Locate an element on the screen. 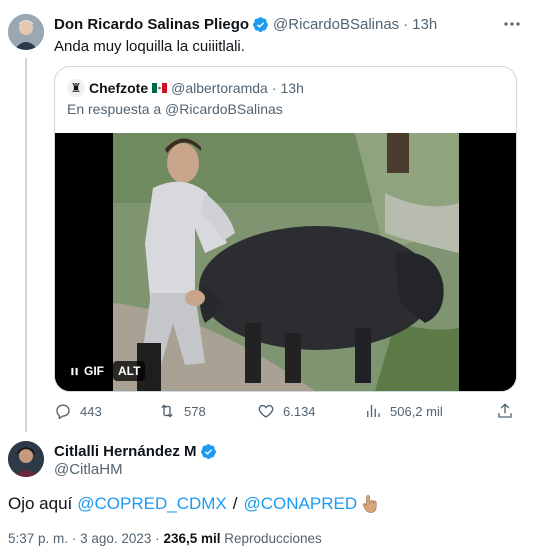 This screenshot has width=544, height=553. media-badges: GIF ALT is located at coordinates (105, 371).